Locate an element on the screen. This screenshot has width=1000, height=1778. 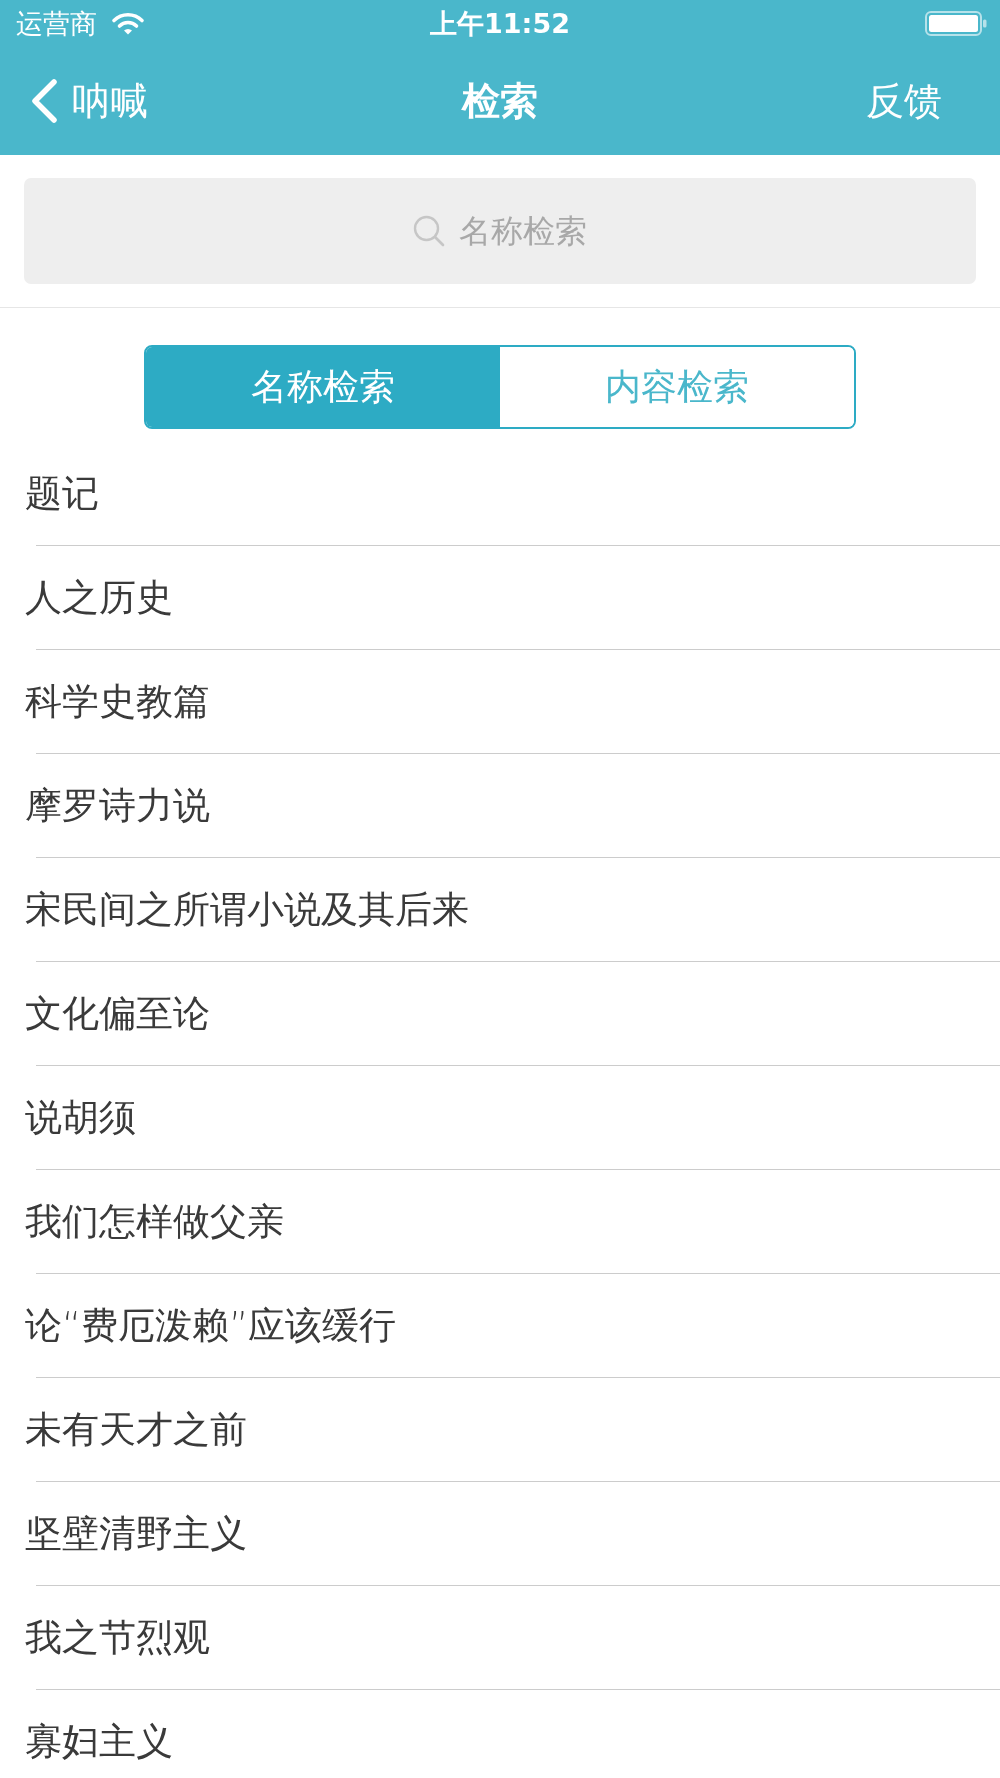
wifi-icon is located at coordinates (128, 23).